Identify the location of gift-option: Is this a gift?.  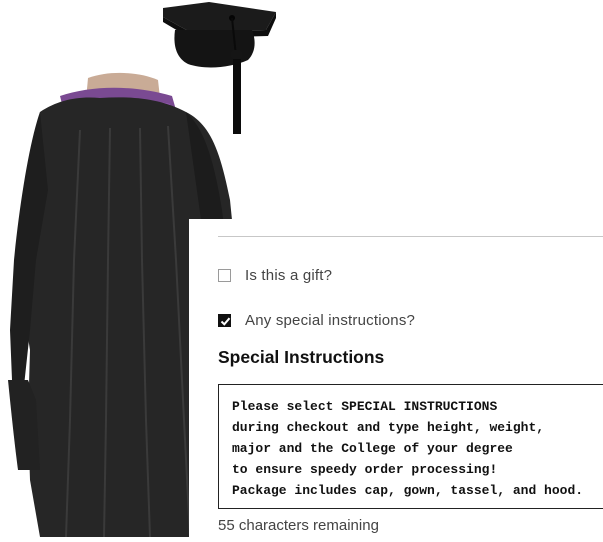
(275, 275).